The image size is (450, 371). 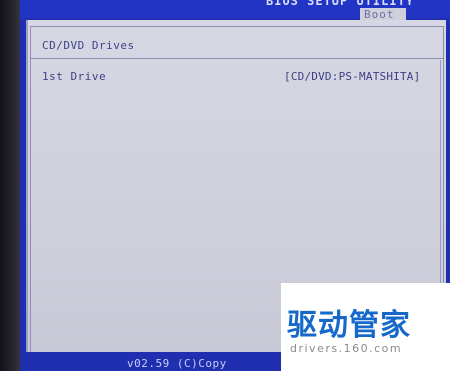 I want to click on bios-title: BIOS SETUP UTILITY, so click(x=340, y=4).